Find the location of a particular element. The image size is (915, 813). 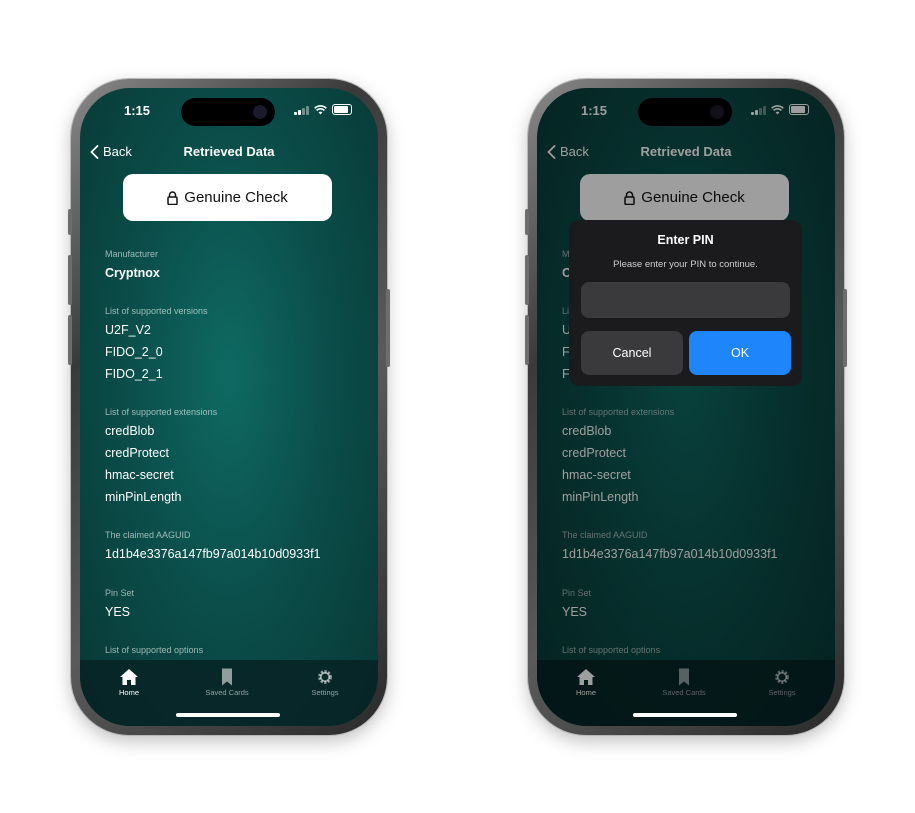

tab-label: Saved Cards is located at coordinates (227, 692).